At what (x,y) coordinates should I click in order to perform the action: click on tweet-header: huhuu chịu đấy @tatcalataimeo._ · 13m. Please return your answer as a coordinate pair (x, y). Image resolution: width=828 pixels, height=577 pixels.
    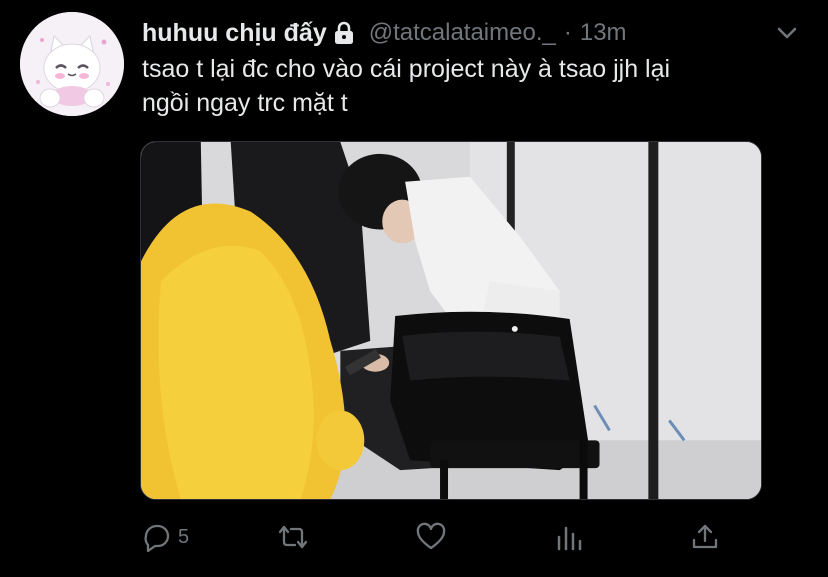
    Looking at the image, I should click on (384, 33).